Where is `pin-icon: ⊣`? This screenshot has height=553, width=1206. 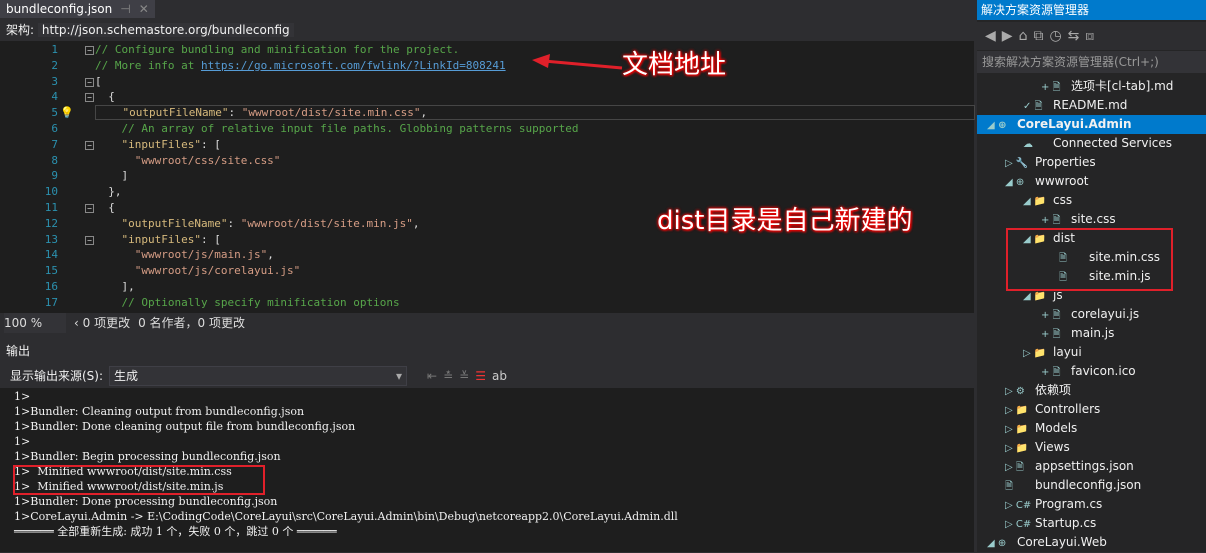 pin-icon: ⊣ is located at coordinates (125, 9).